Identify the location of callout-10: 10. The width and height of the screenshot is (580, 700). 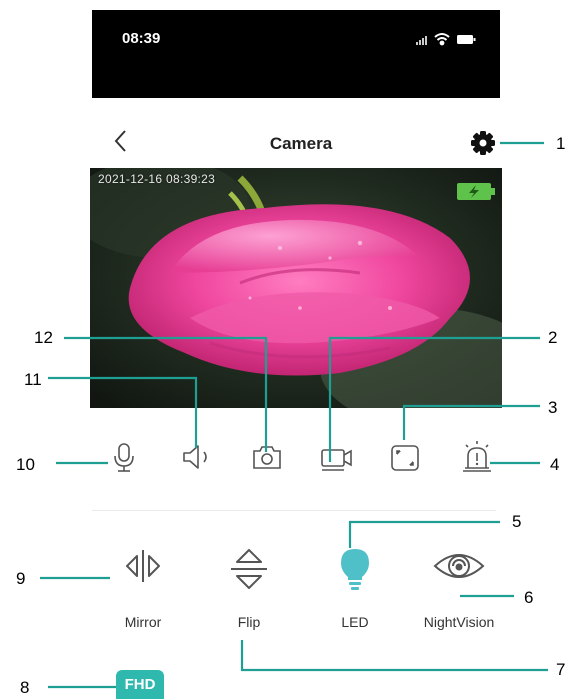
(25, 464).